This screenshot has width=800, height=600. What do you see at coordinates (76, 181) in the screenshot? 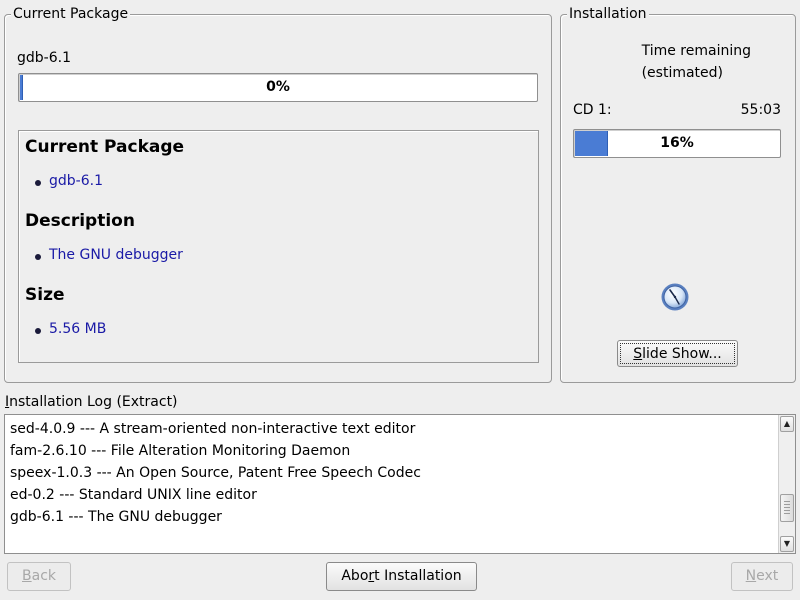
I see `package-value-text: gdb-6.1` at bounding box center [76, 181].